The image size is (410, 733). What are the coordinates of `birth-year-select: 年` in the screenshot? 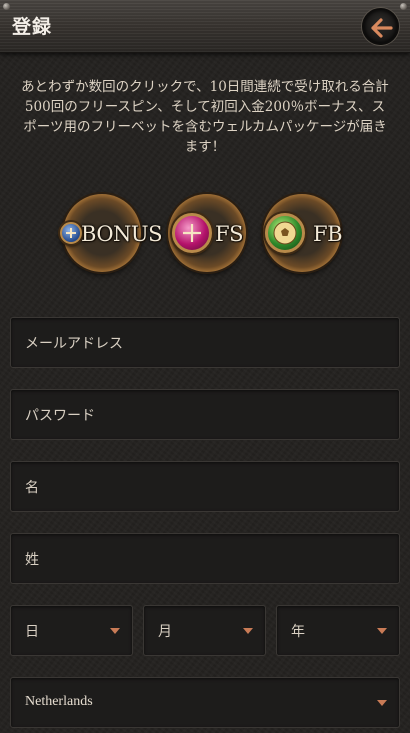 It's located at (338, 630).